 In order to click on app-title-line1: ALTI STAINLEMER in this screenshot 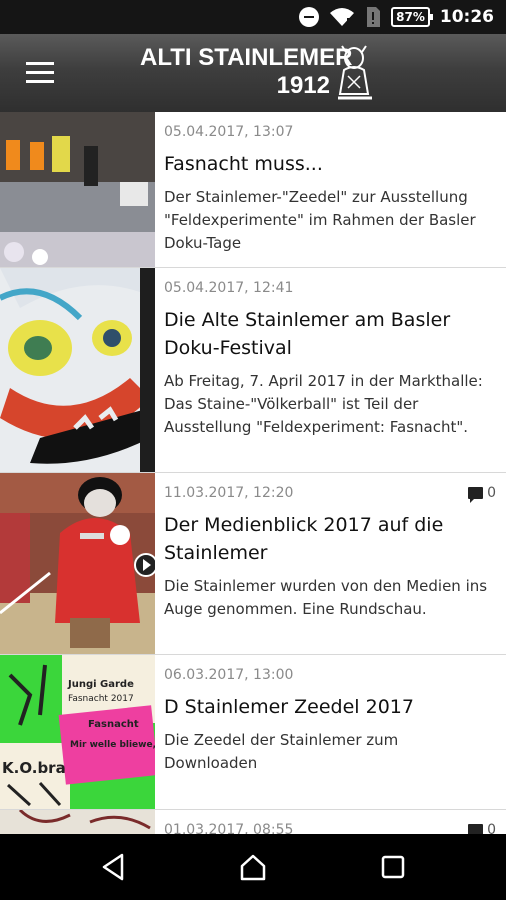, I will do `click(246, 57)`.